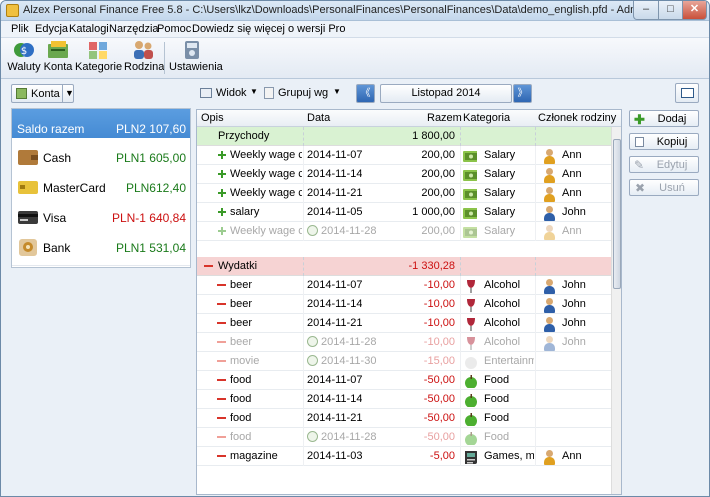 The height and width of the screenshot is (497, 710). I want to click on menu-narzedzia: Narzędzia, so click(134, 29).